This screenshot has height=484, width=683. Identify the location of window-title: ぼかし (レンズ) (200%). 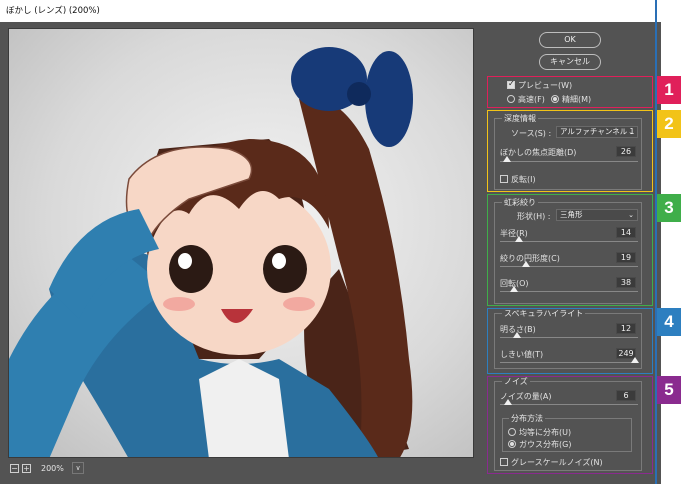
(341, 11).